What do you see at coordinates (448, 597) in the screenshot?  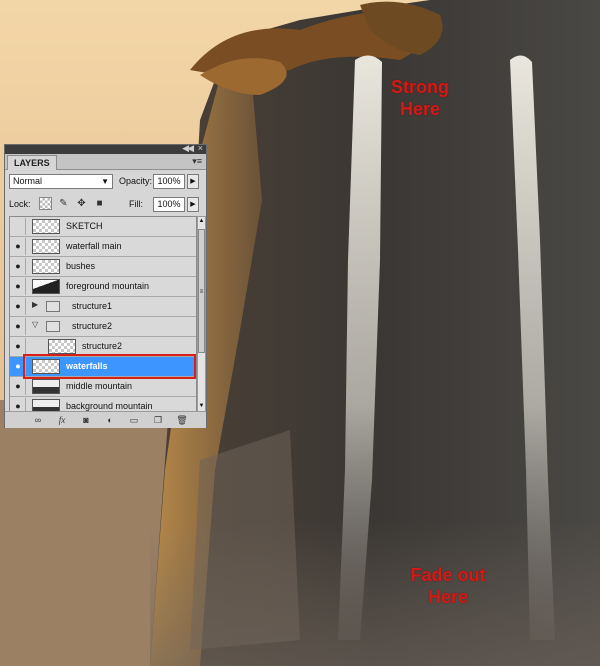 I see `annotation-bottom-line2: Here` at bounding box center [448, 597].